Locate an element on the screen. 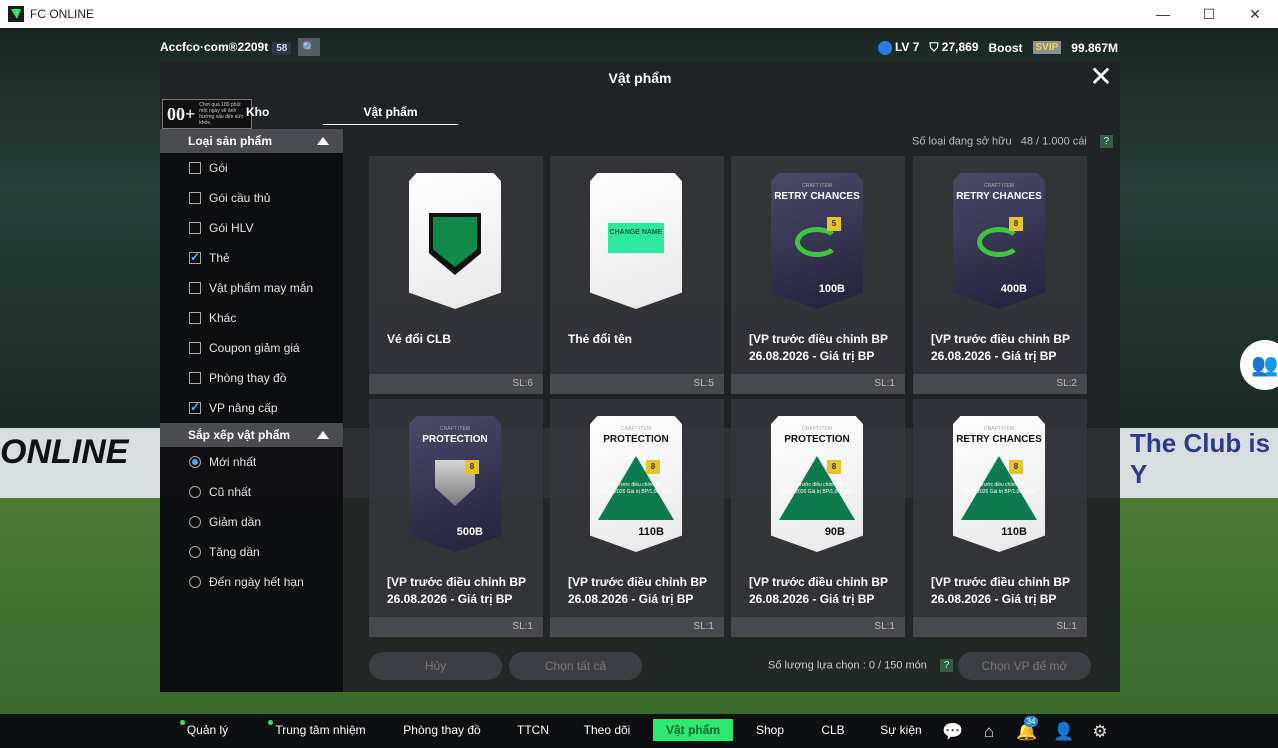 The image size is (1278, 748). bp-value-label: 110B is located at coordinates (651, 532).